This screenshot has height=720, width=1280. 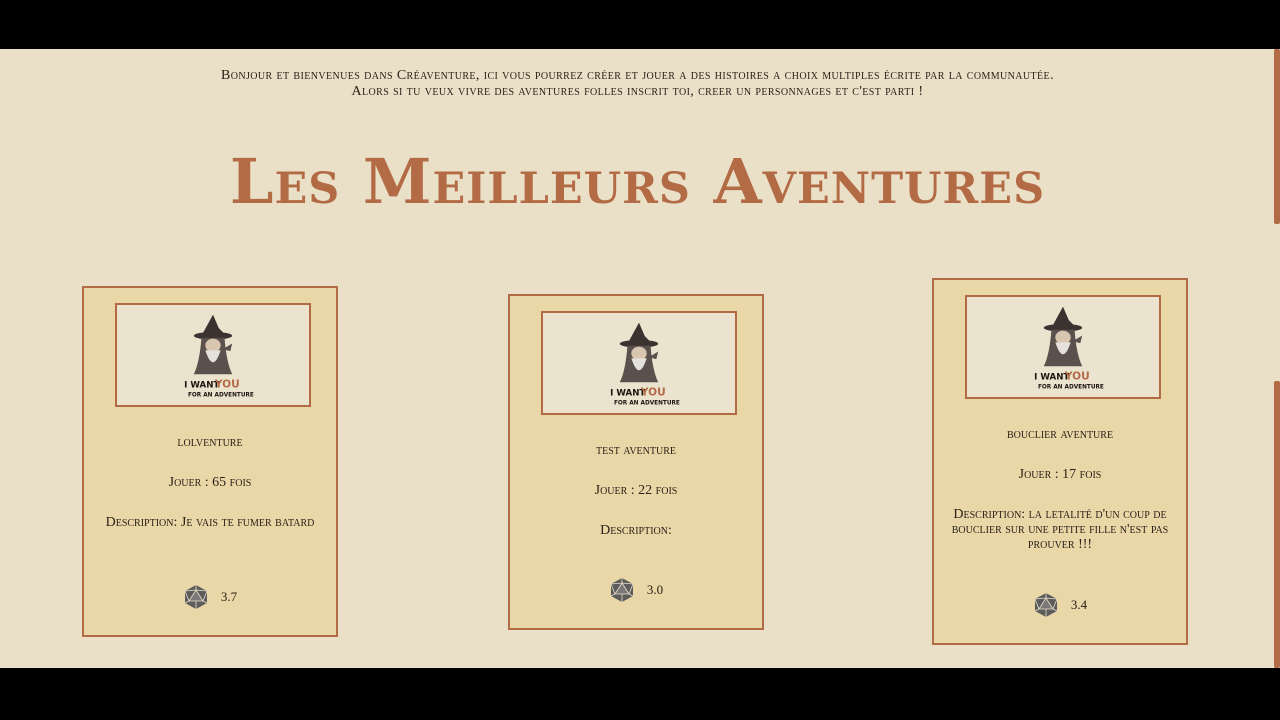 I want to click on rating-value: 3.7, so click(x=229, y=596).